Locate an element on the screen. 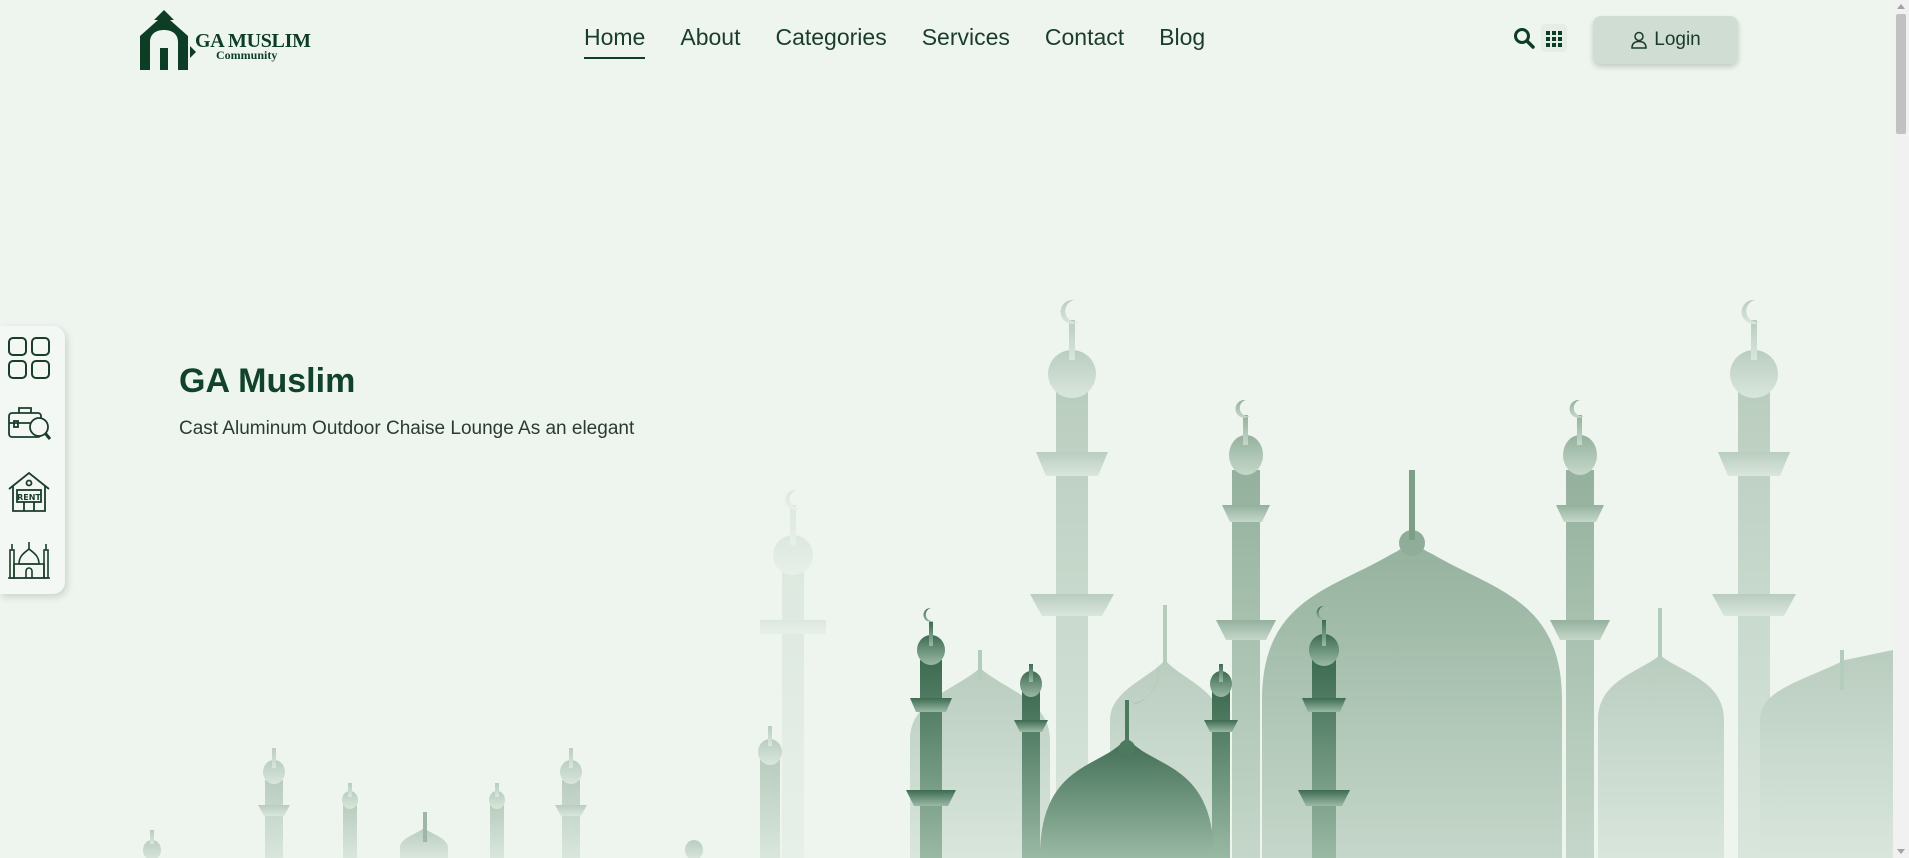 The height and width of the screenshot is (858, 1909). scrollbar-thumb is located at coordinates (1901, 74).